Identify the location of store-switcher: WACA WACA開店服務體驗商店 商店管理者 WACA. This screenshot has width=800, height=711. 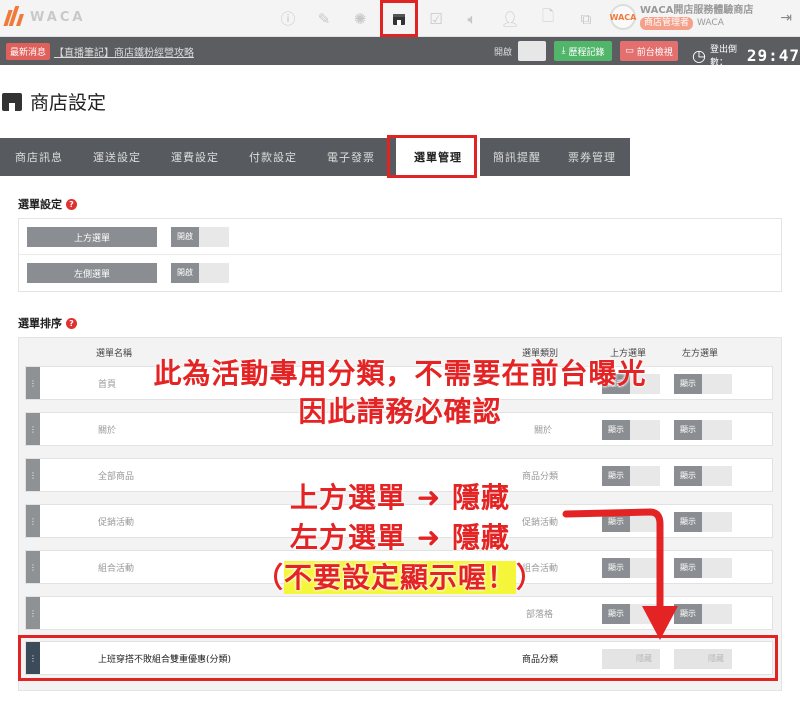
(681, 17).